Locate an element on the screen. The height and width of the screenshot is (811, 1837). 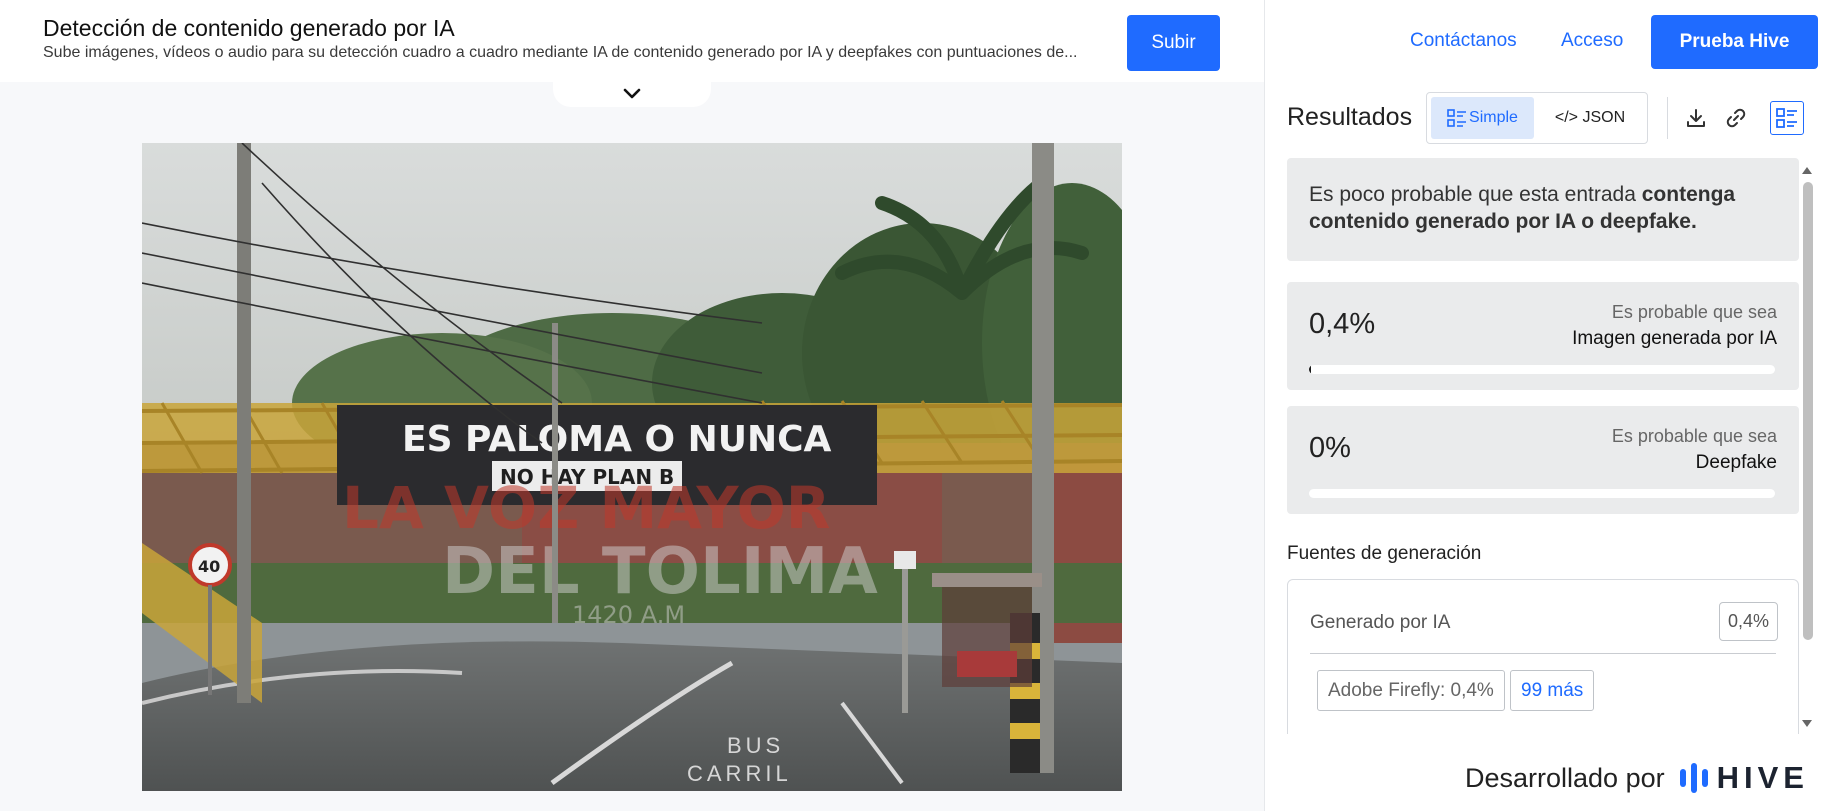
download-button is located at coordinates (1696, 118).